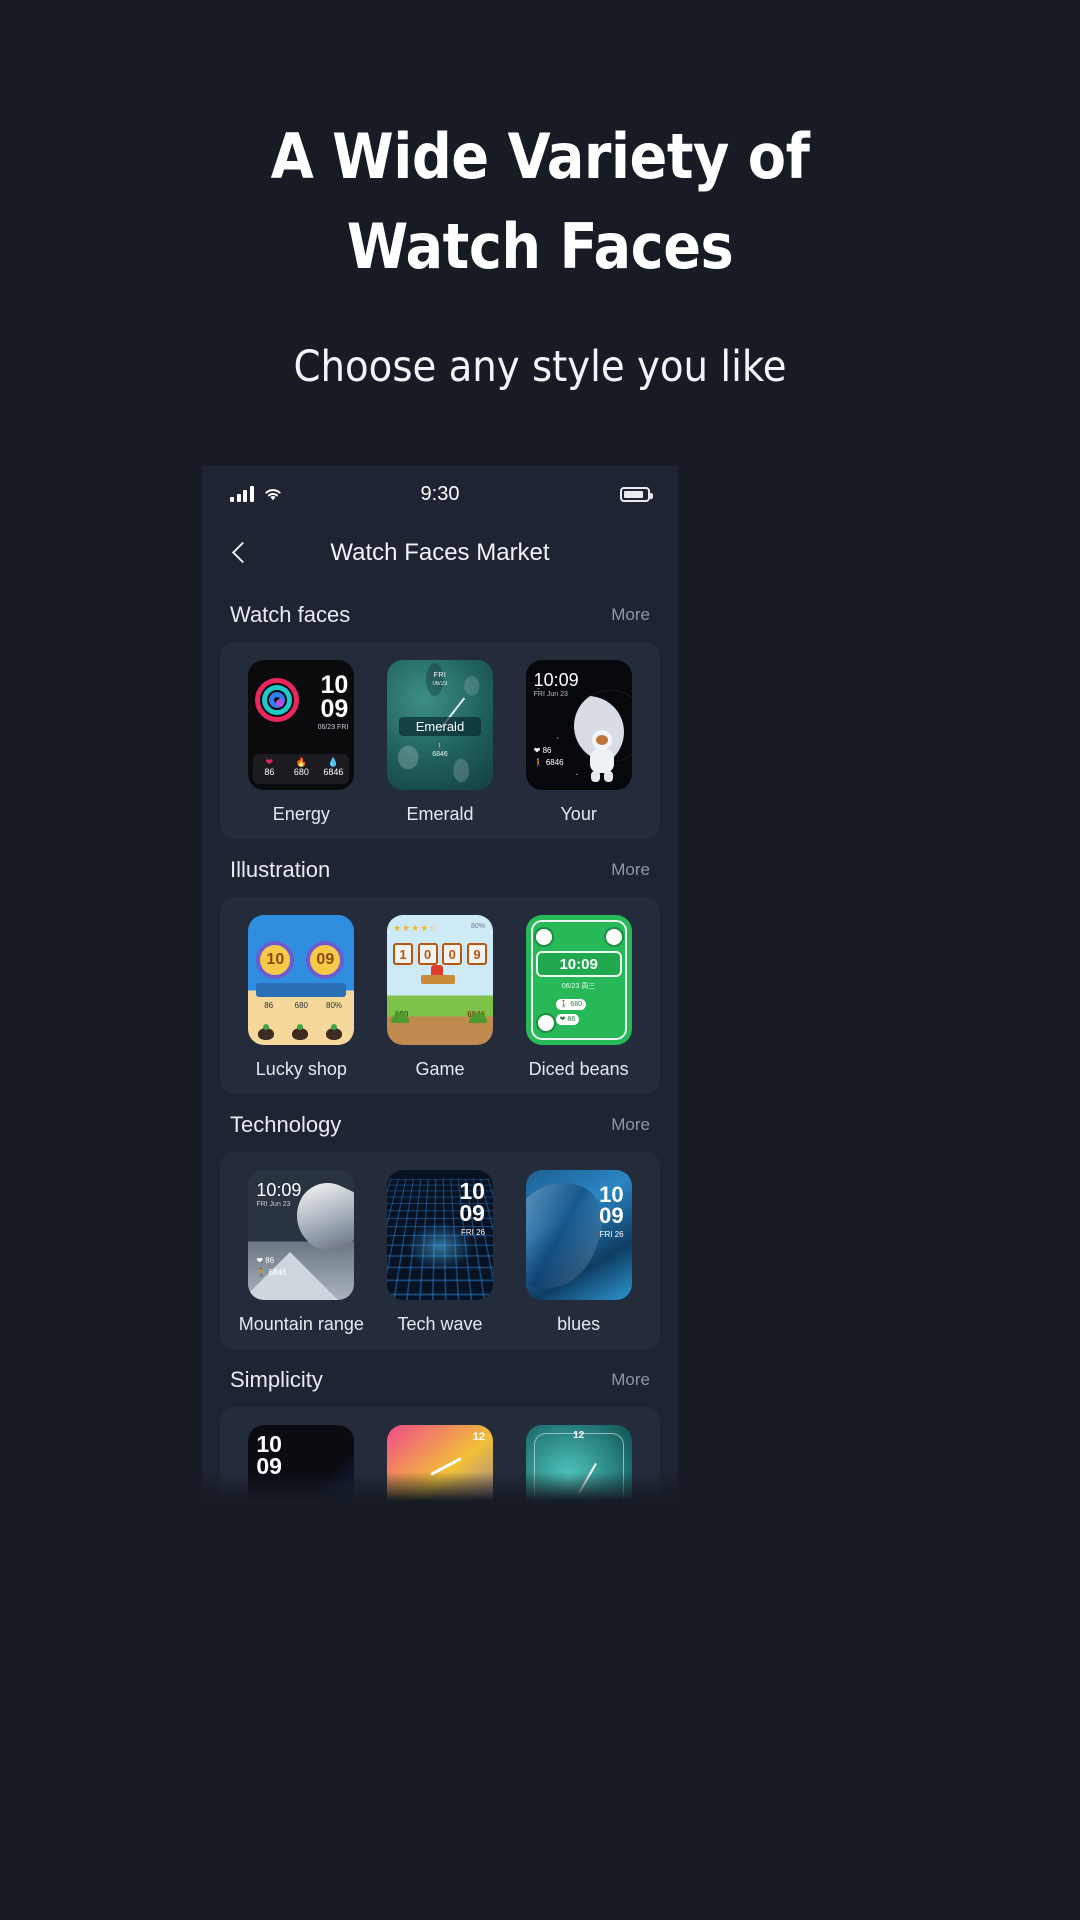 This screenshot has width=1080, height=1920. Describe the element at coordinates (440, 684) in the screenshot. I see `thumb-date: 06/23` at that location.